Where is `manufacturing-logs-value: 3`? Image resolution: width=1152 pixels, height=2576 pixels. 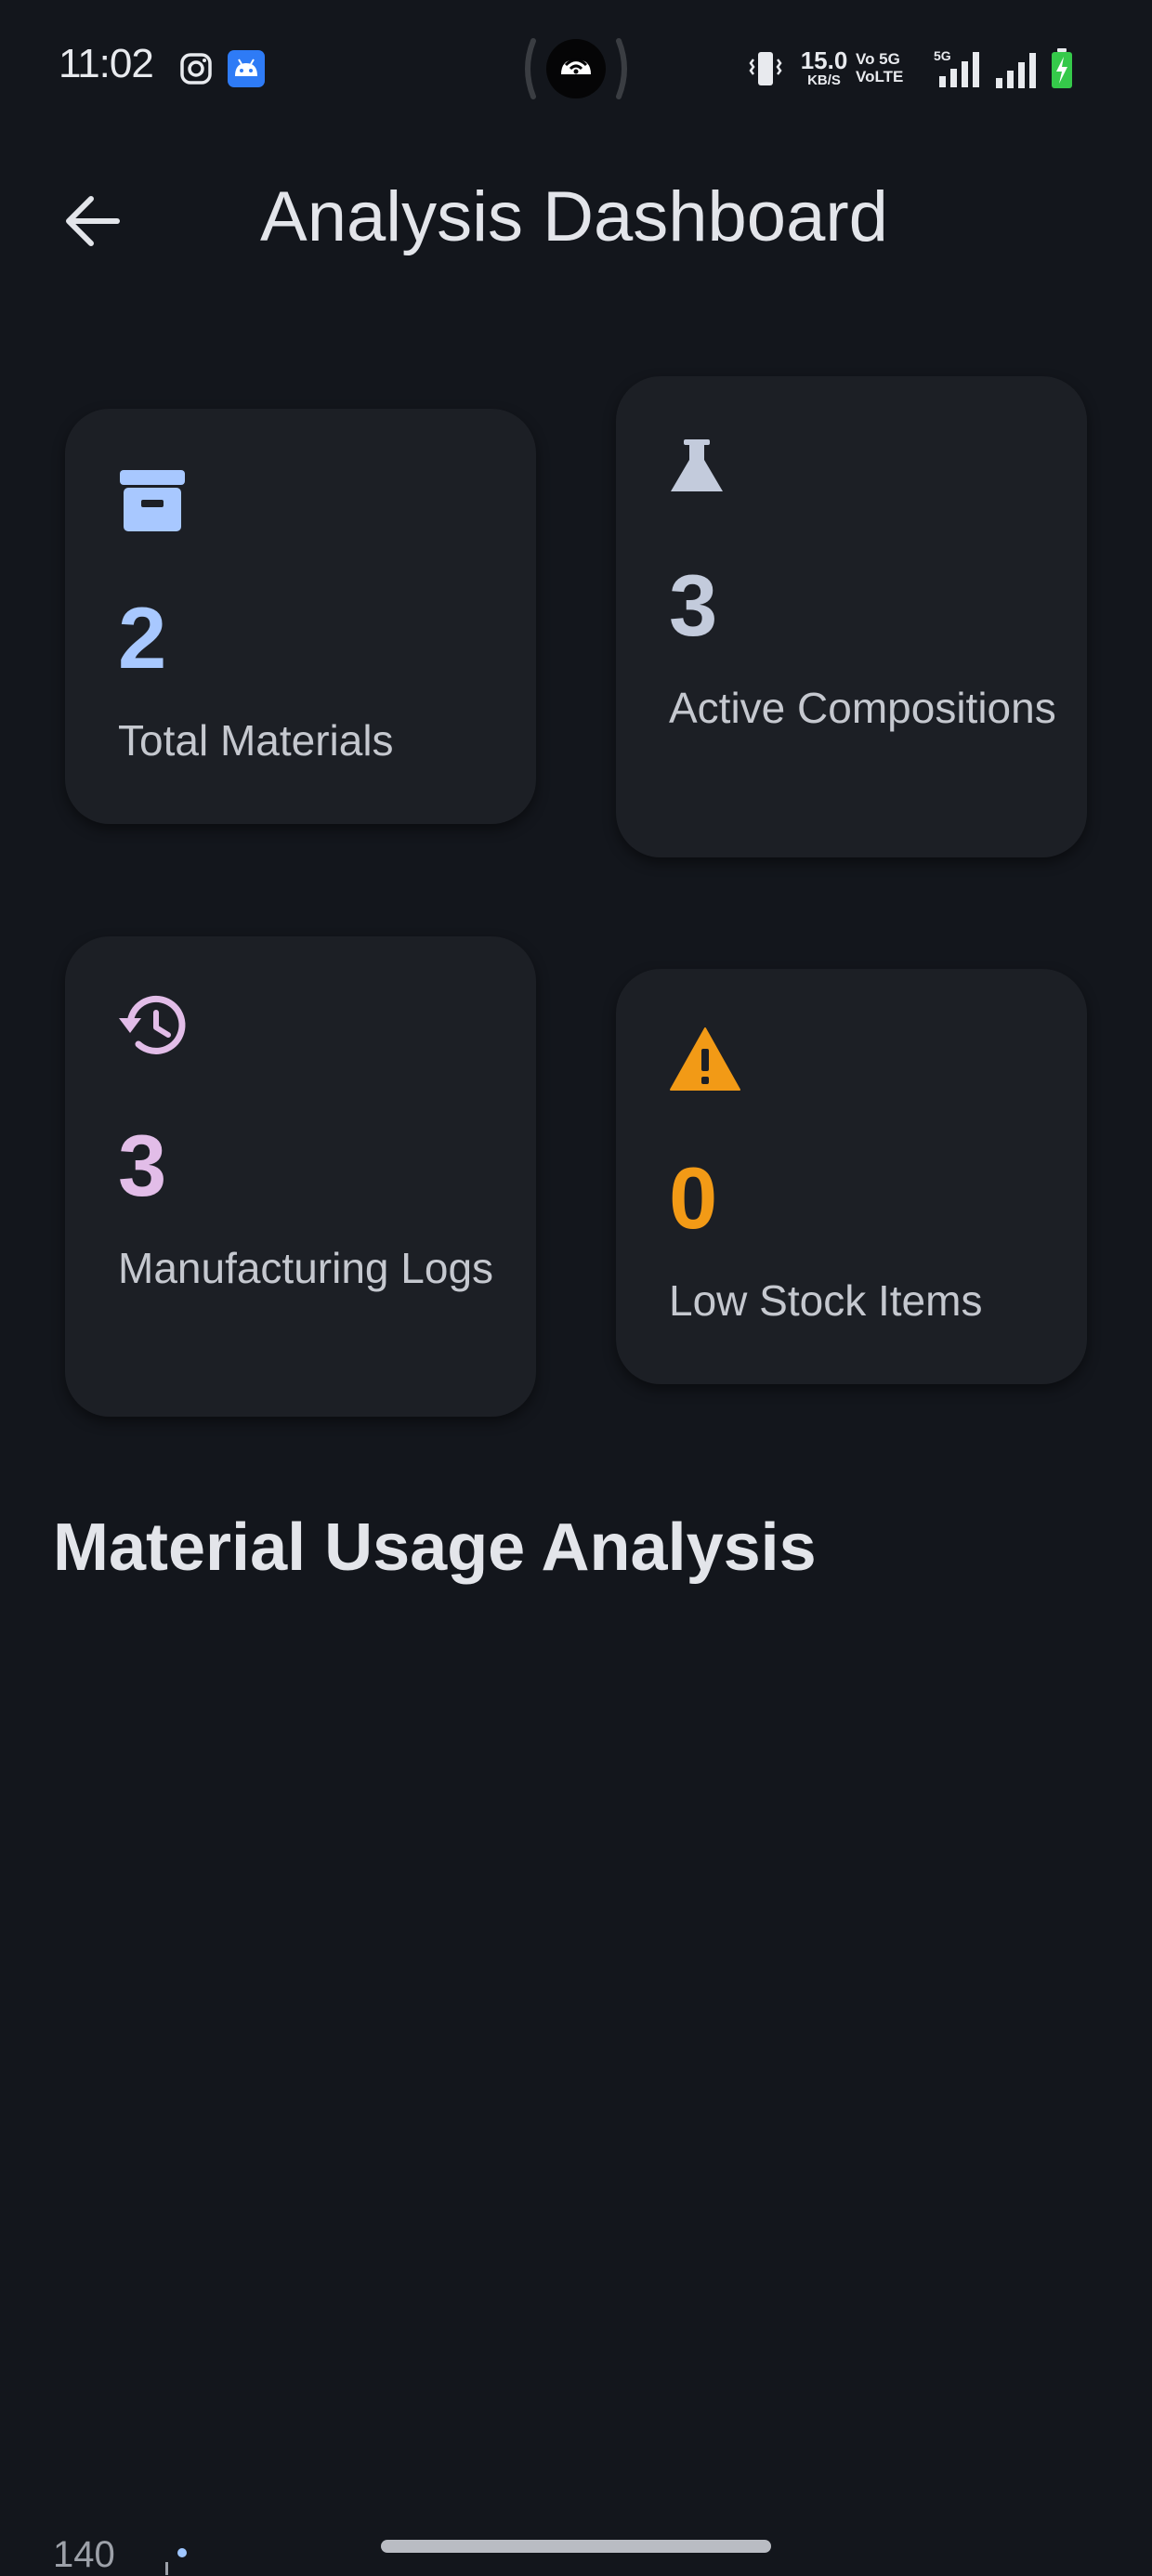 manufacturing-logs-value: 3 is located at coordinates (142, 1165).